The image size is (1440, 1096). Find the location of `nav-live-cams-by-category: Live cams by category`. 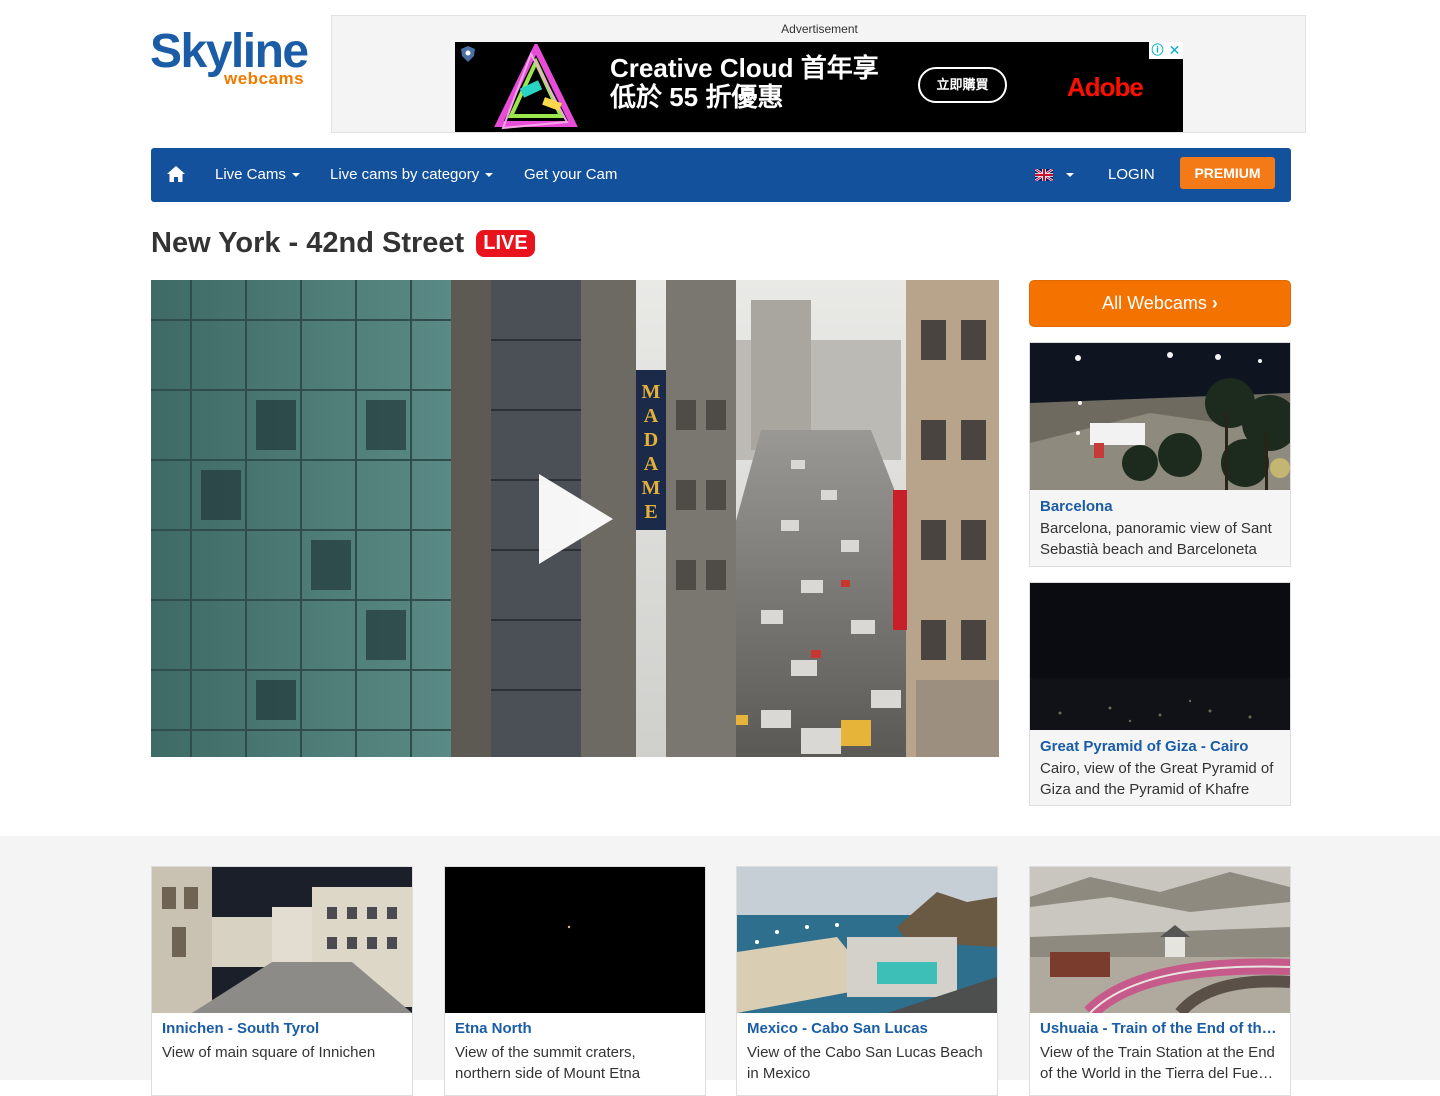

nav-live-cams-by-category: Live cams by category is located at coordinates (412, 175).